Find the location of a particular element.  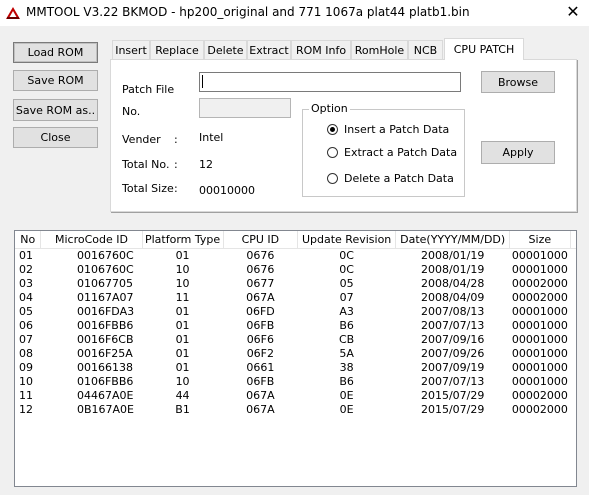

browse-button: Browse is located at coordinates (518, 82).